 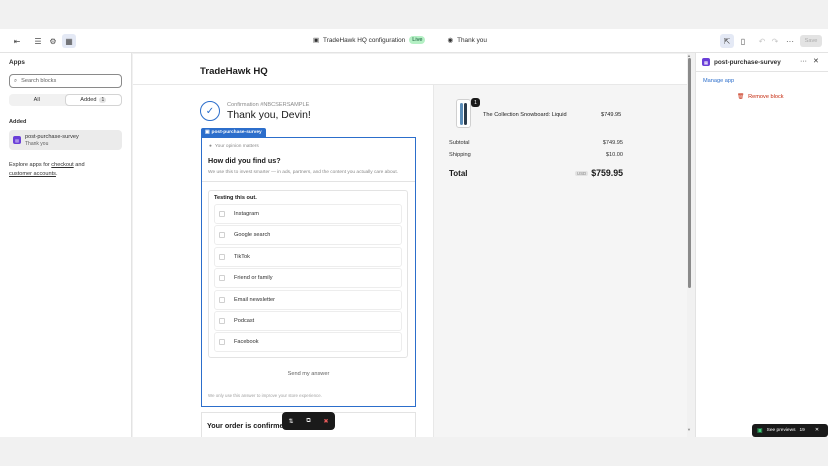 I want to click on send-answer-button: Send my answer, so click(x=308, y=374).